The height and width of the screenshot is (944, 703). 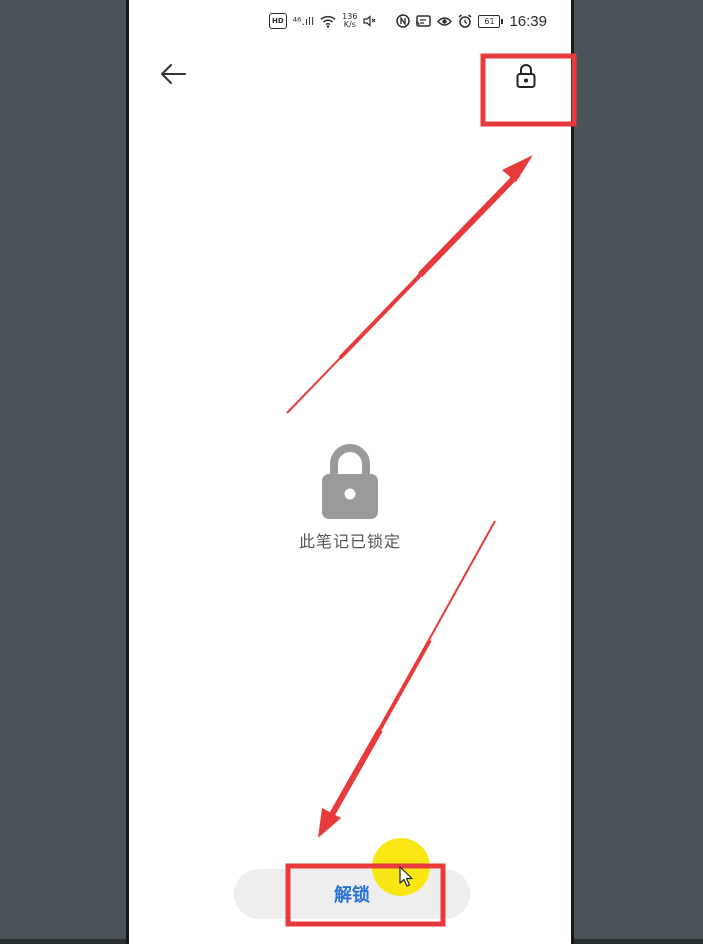 I want to click on speed-unit: K/s, so click(x=349, y=24).